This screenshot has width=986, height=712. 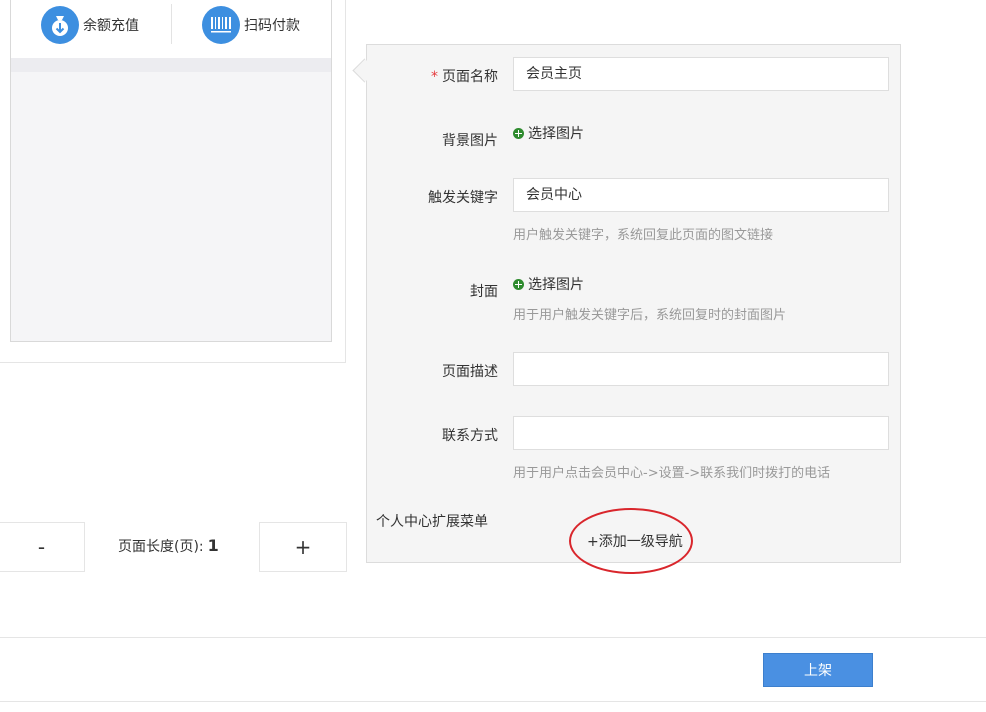 I want to click on page-length-value: 1, so click(x=213, y=545).